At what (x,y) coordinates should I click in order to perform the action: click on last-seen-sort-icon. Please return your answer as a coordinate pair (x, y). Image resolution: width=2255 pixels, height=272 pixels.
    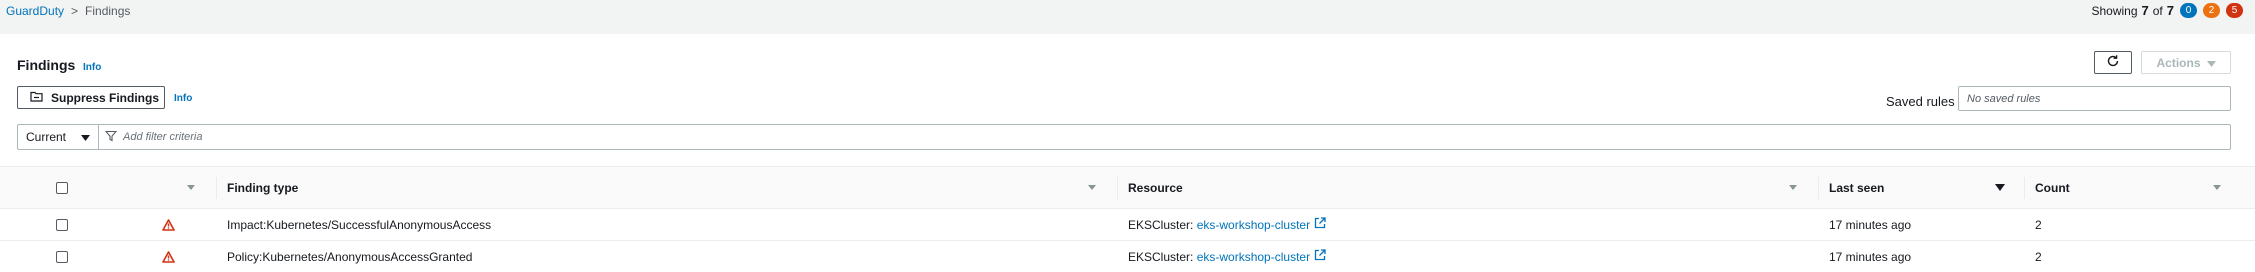
    Looking at the image, I should click on (2000, 187).